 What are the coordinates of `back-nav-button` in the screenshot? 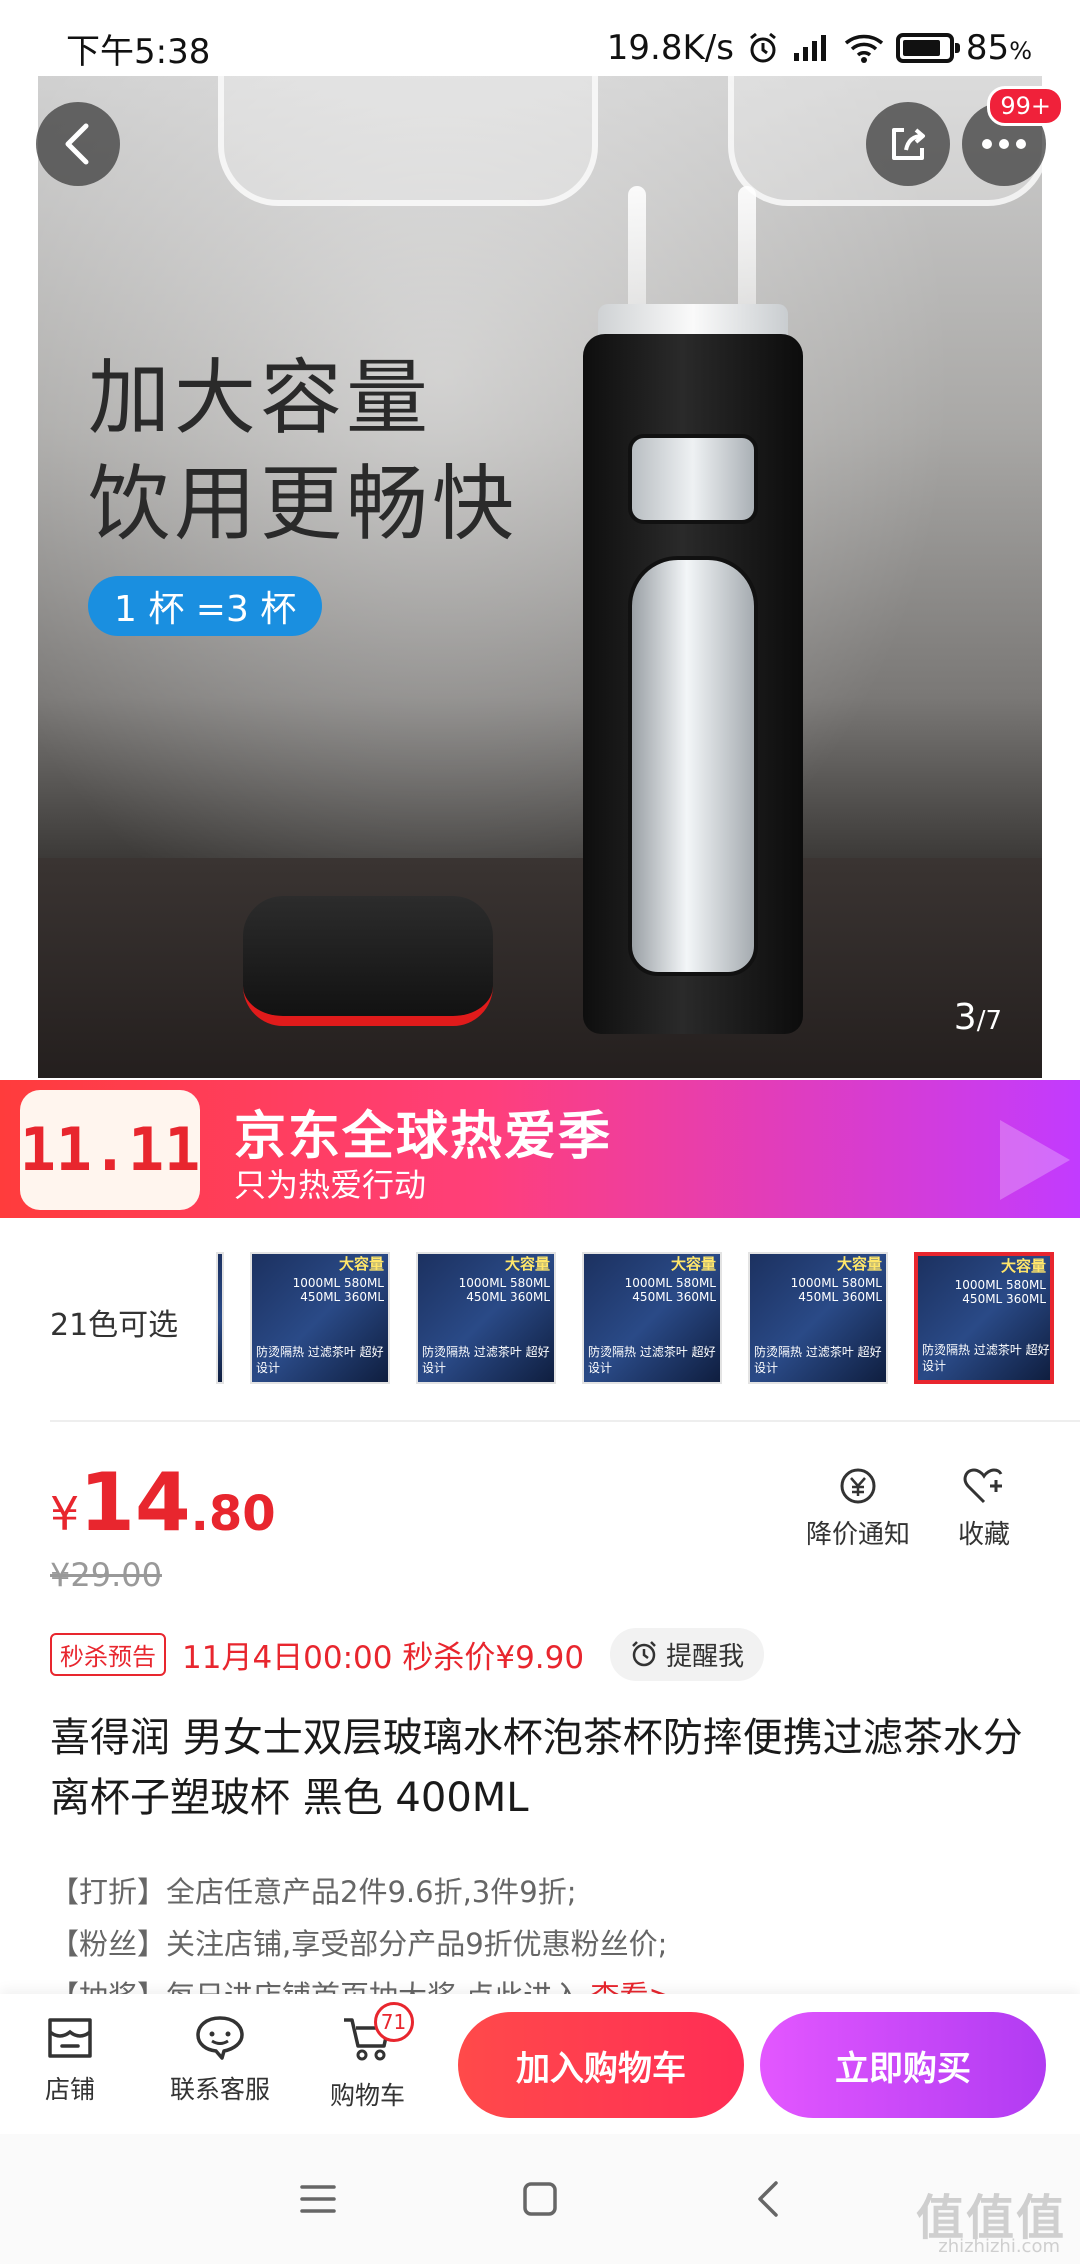 It's located at (768, 2199).